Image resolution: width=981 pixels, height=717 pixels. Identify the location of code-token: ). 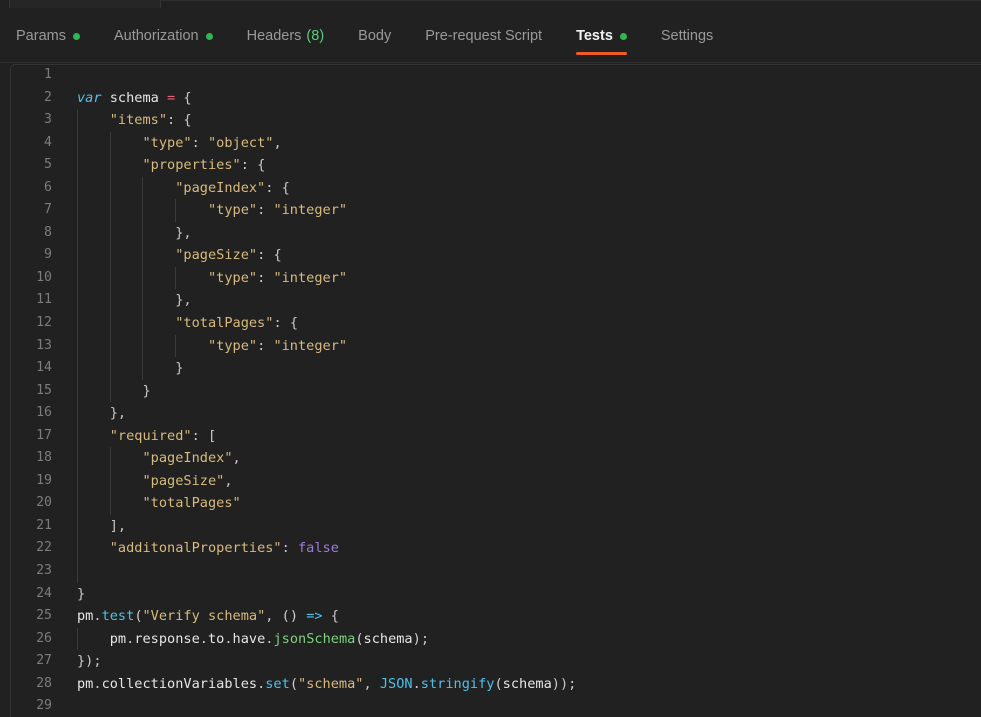
(416, 638).